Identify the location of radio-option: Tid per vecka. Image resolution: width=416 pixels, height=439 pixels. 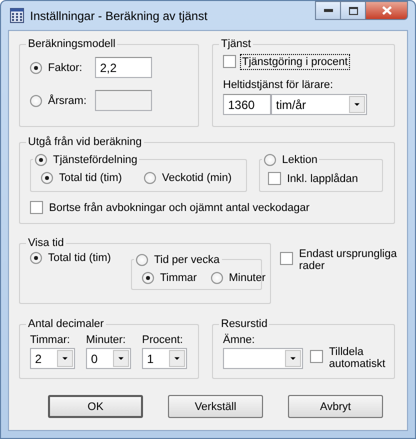
(178, 260).